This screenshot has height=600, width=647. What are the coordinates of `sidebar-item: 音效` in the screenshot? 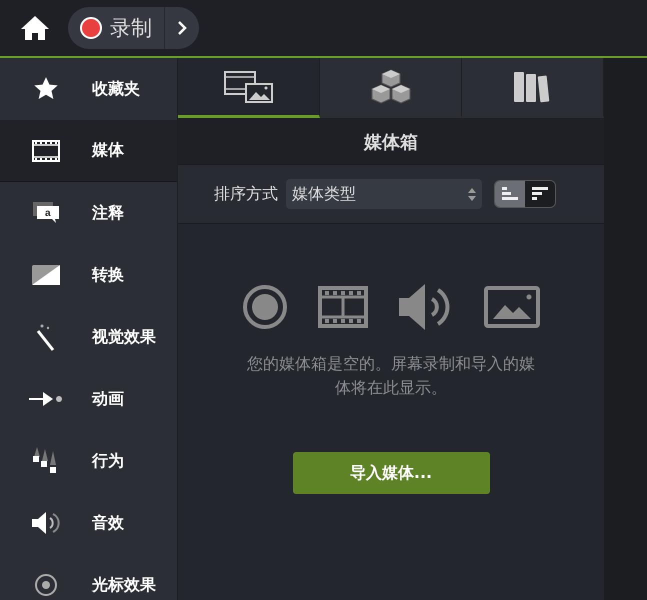 It's located at (88, 523).